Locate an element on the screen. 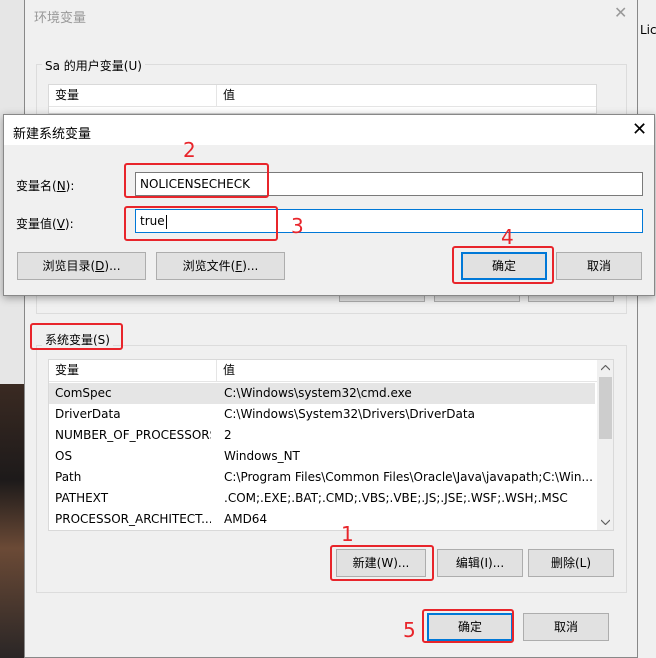  scroll-down-icon is located at coordinates (605, 522).